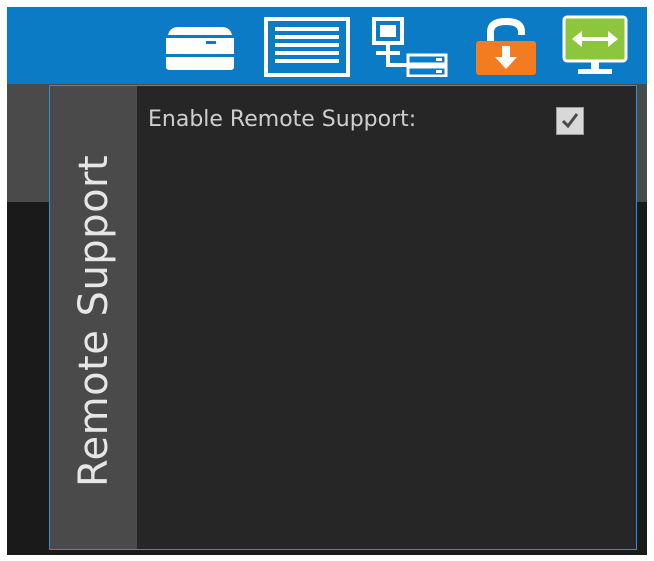 This screenshot has height=561, width=654. What do you see at coordinates (506, 46) in the screenshot?
I see `lock-download-icon` at bounding box center [506, 46].